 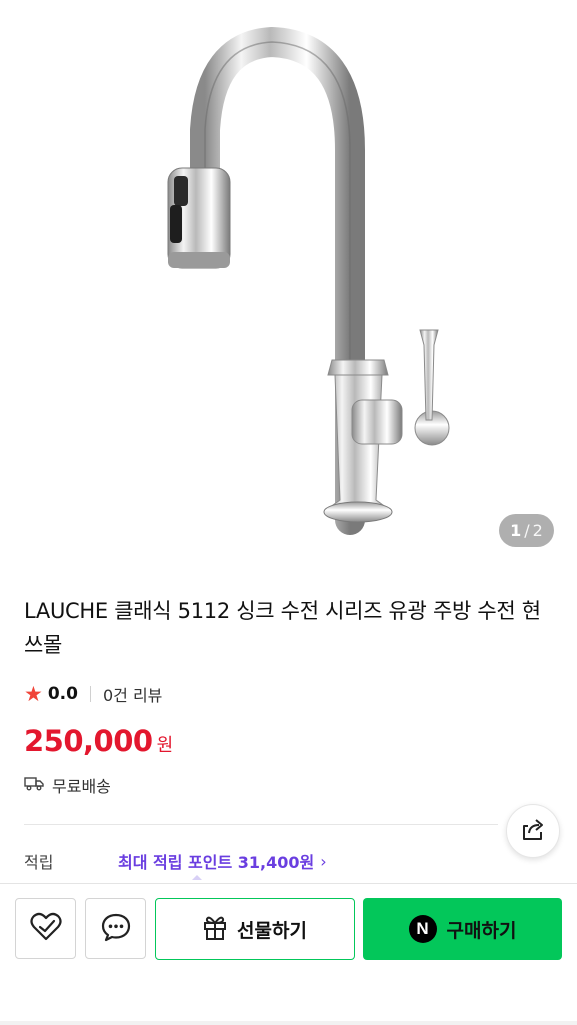 I want to click on chat-bubble-icon, so click(x=116, y=929).